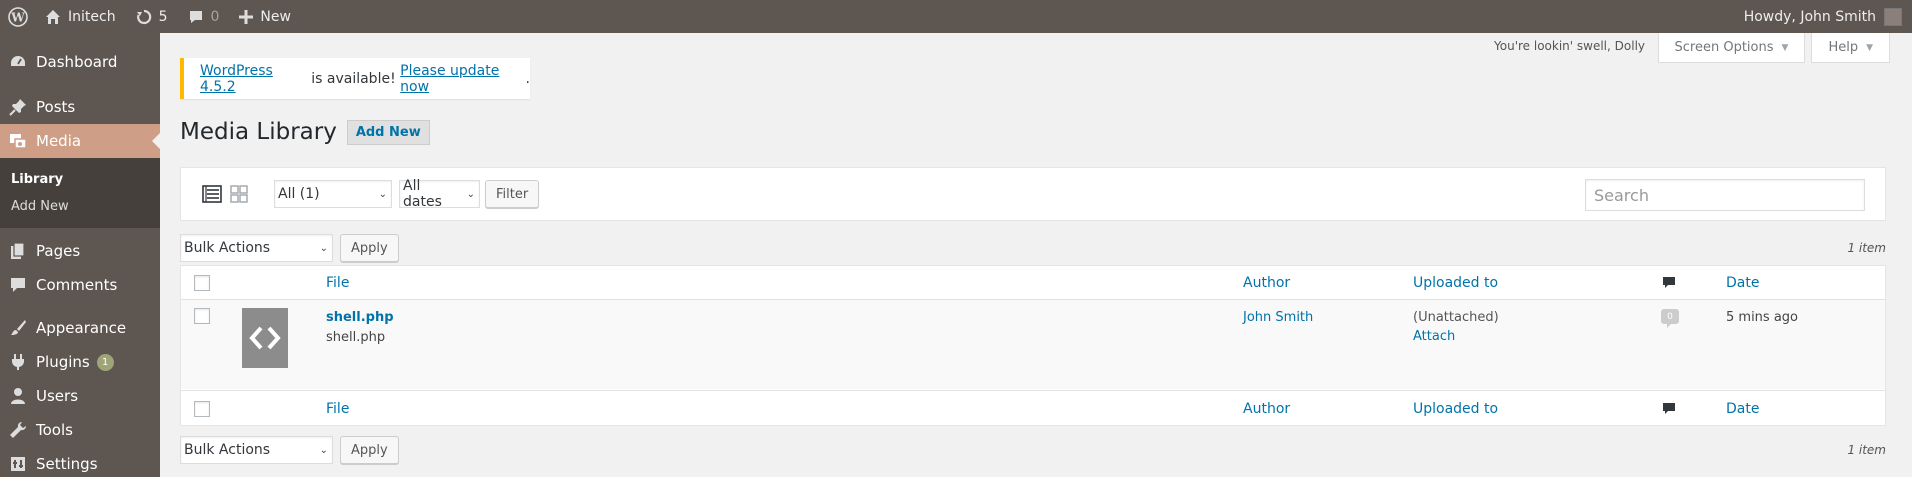 This screenshot has width=1912, height=477. What do you see at coordinates (1850, 48) in the screenshot?
I see `help-button: Help ▼` at bounding box center [1850, 48].